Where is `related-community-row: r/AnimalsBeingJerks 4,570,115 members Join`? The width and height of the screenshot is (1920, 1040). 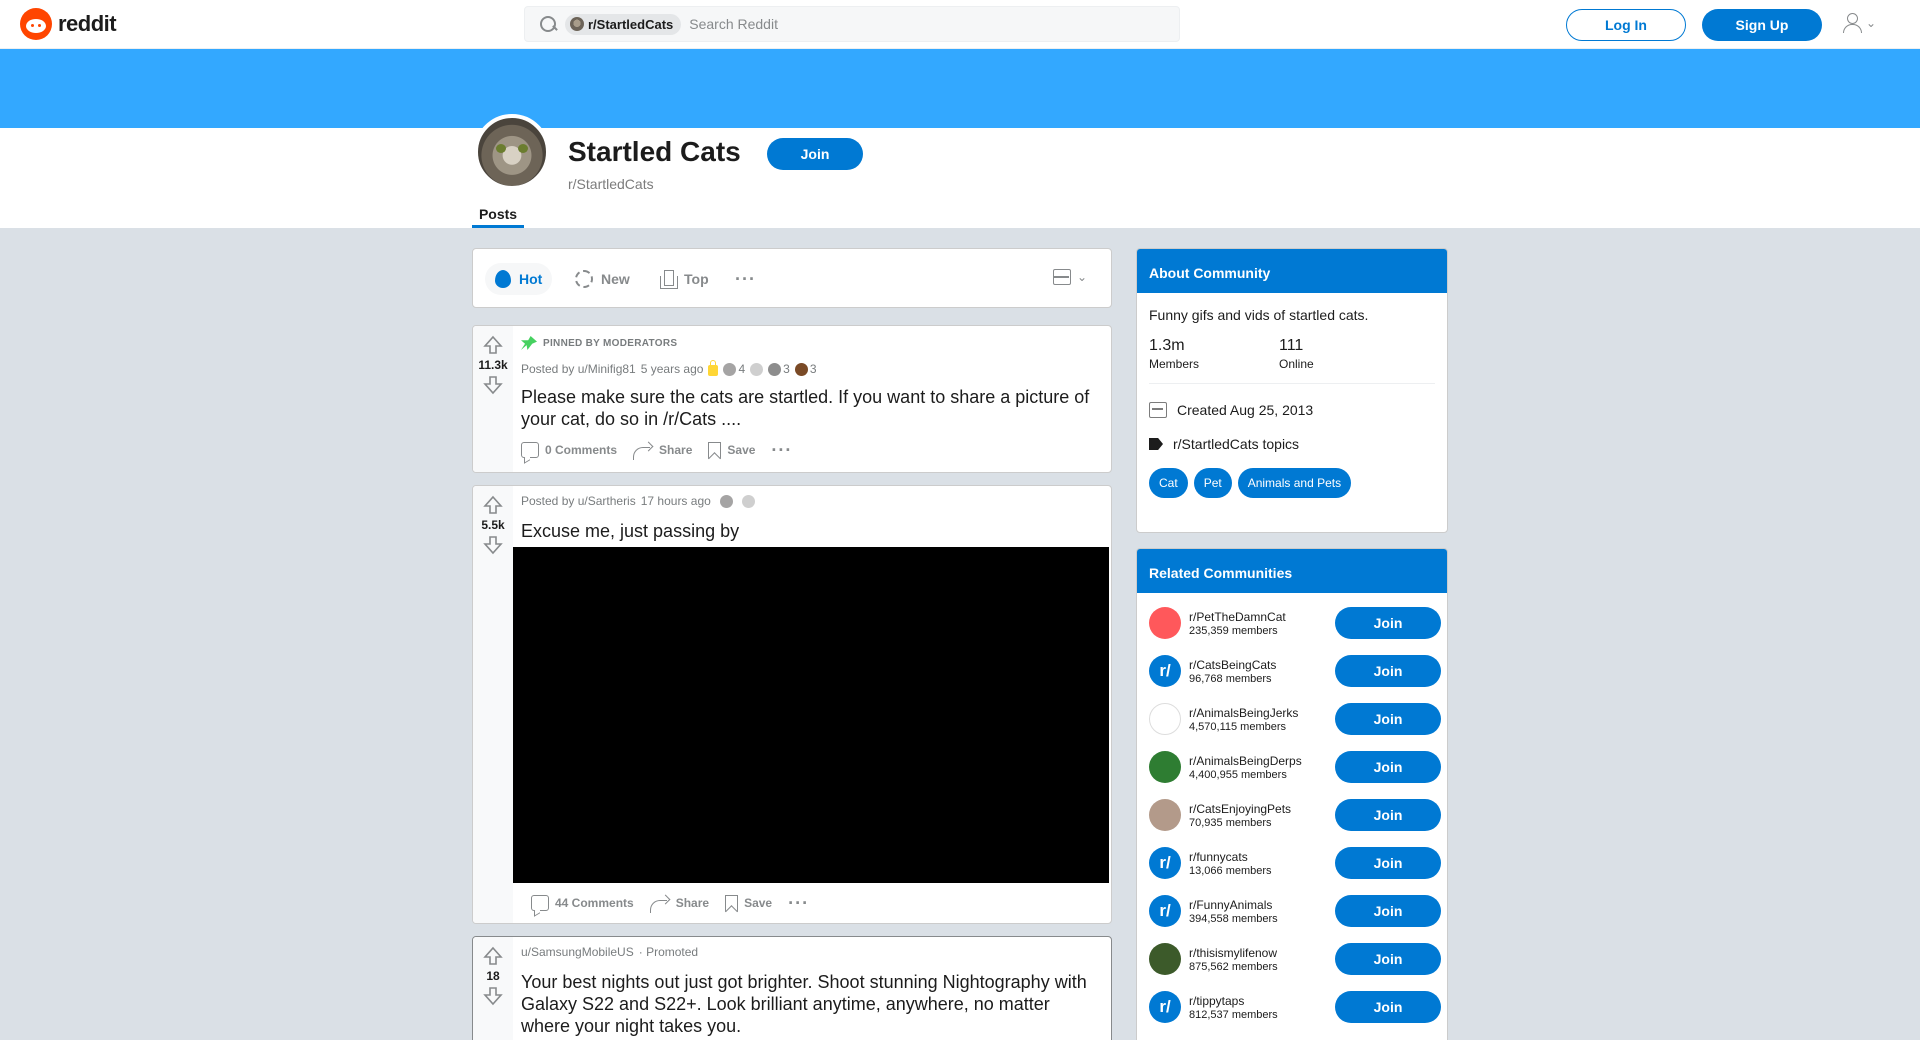 related-community-row: r/AnimalsBeingJerks 4,570,115 members Join is located at coordinates (1295, 719).